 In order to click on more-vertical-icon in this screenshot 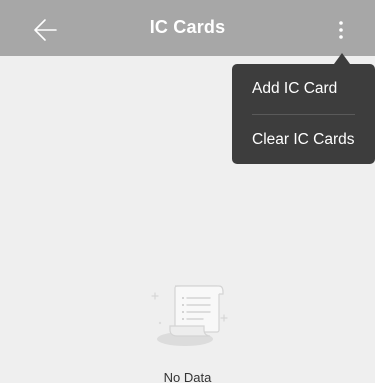, I will do `click(341, 30)`.